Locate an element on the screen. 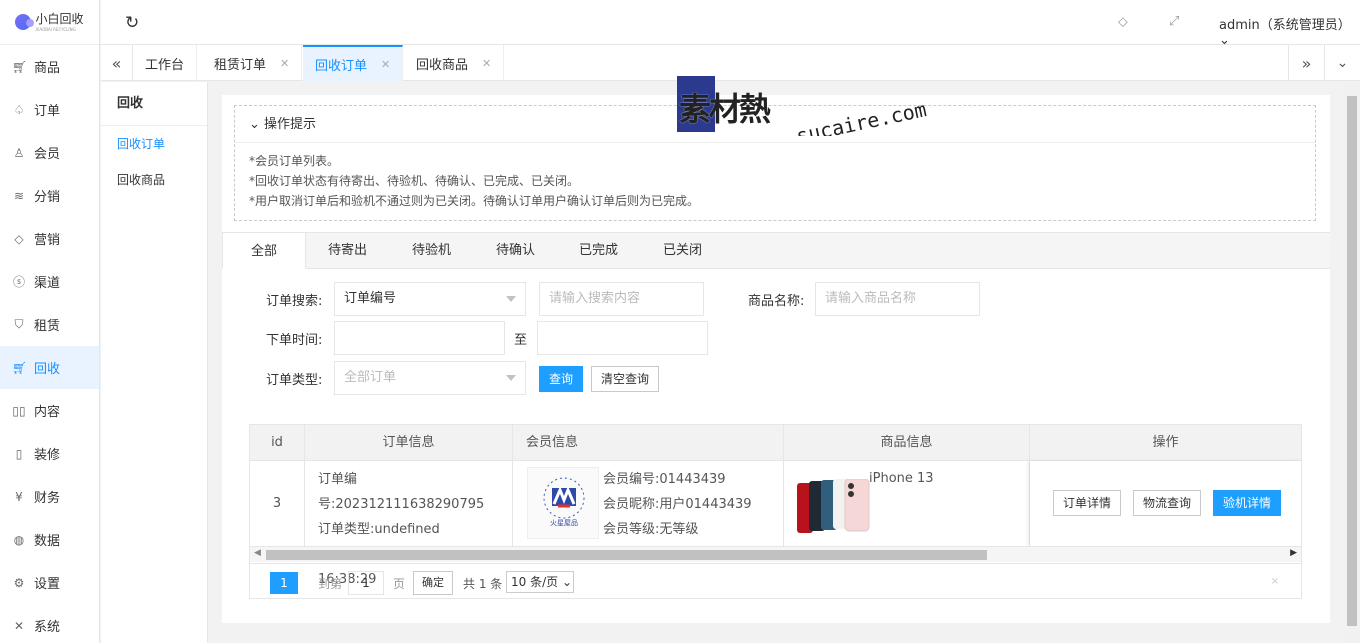 This screenshot has height=643, width=1360. tabs-scroll-right-icon: » is located at coordinates (1306, 63).